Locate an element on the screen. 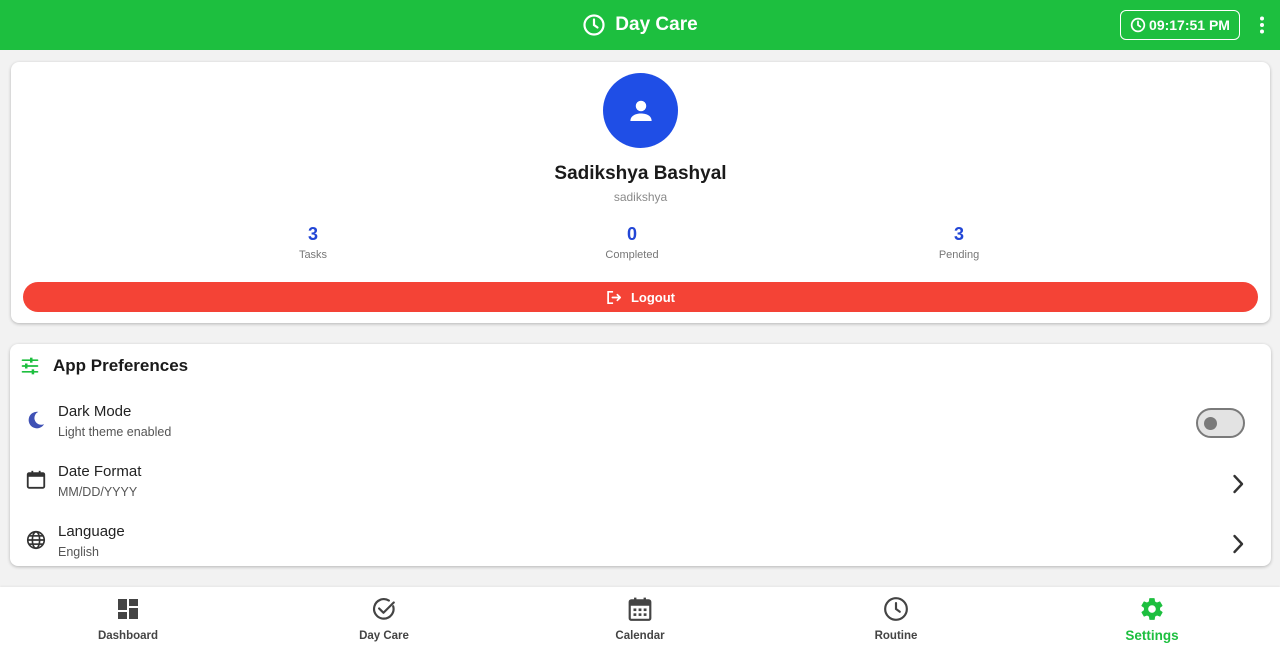 This screenshot has width=1280, height=649. stat-value: 0 is located at coordinates (631, 234).